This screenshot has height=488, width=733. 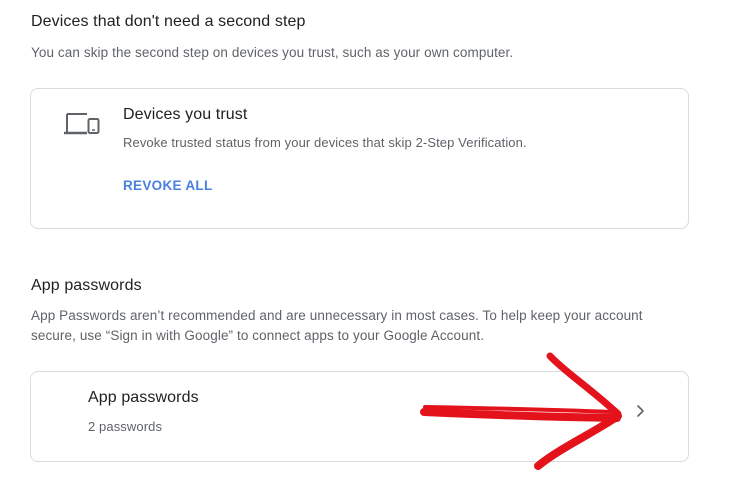 I want to click on chevron-right-icon, so click(x=640, y=411).